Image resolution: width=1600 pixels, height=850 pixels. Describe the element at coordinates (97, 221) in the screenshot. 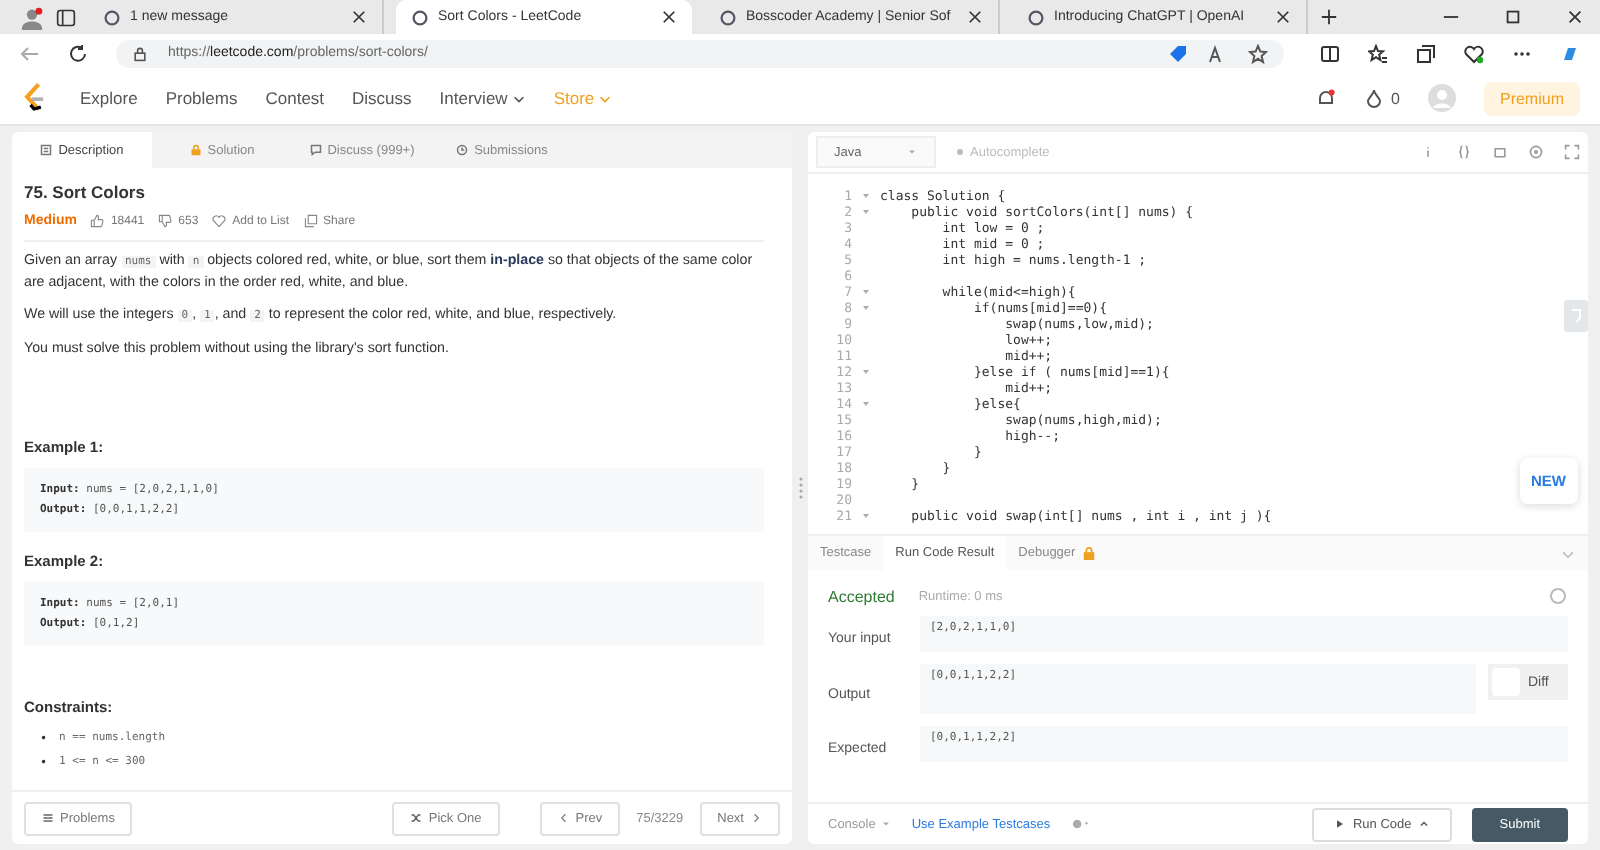

I see `thumbs-up-icon` at that location.